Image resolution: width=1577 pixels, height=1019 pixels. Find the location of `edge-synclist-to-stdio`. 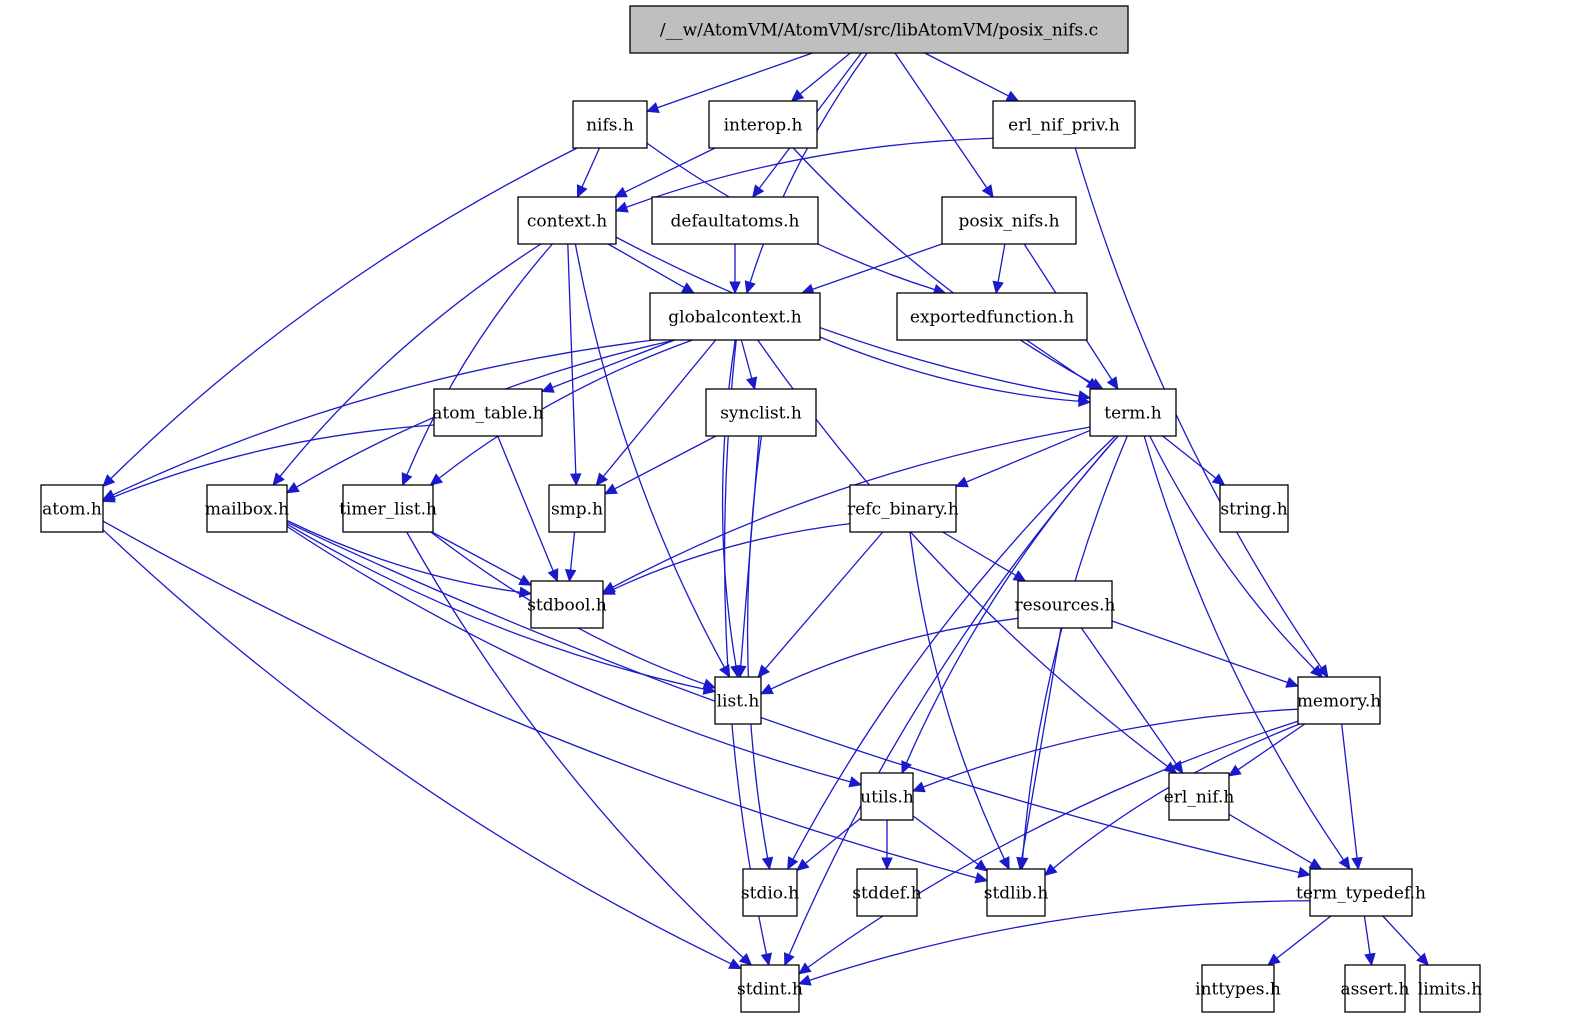

edge-synclist-to-stdio is located at coordinates (760, 653).